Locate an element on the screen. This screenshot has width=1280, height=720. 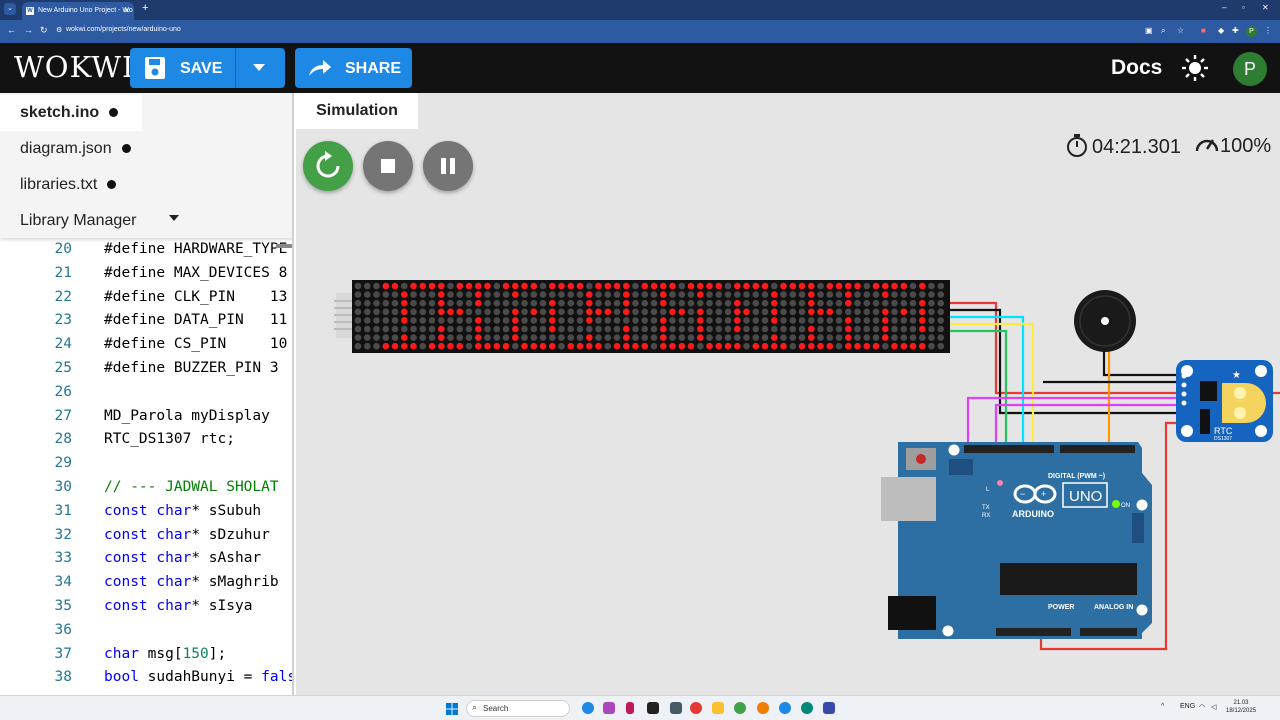
save-button: SAVE is located at coordinates (207, 68).